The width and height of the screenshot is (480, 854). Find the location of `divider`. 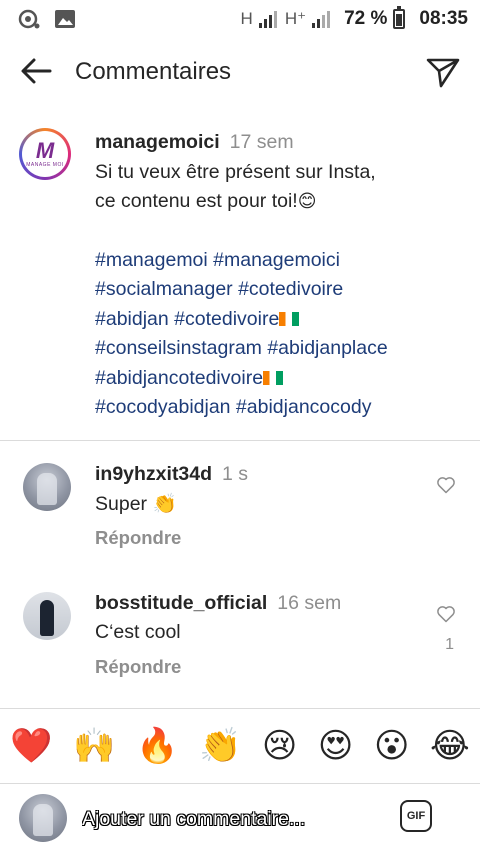

divider is located at coordinates (240, 440).